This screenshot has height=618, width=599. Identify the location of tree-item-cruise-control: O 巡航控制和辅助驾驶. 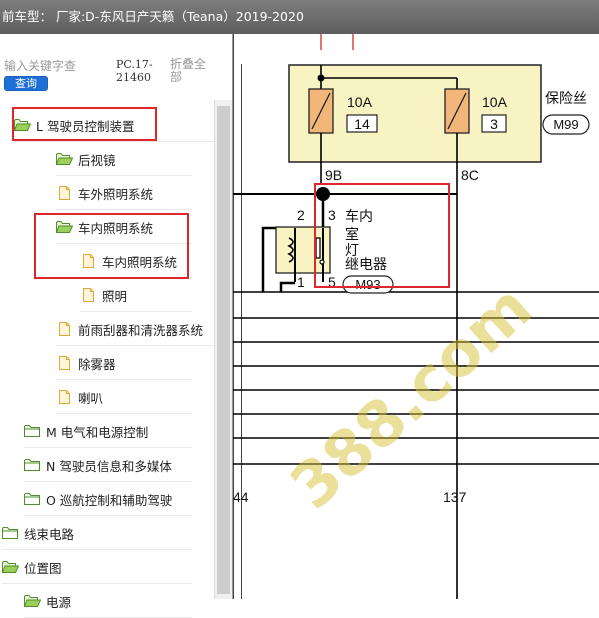
(108, 499).